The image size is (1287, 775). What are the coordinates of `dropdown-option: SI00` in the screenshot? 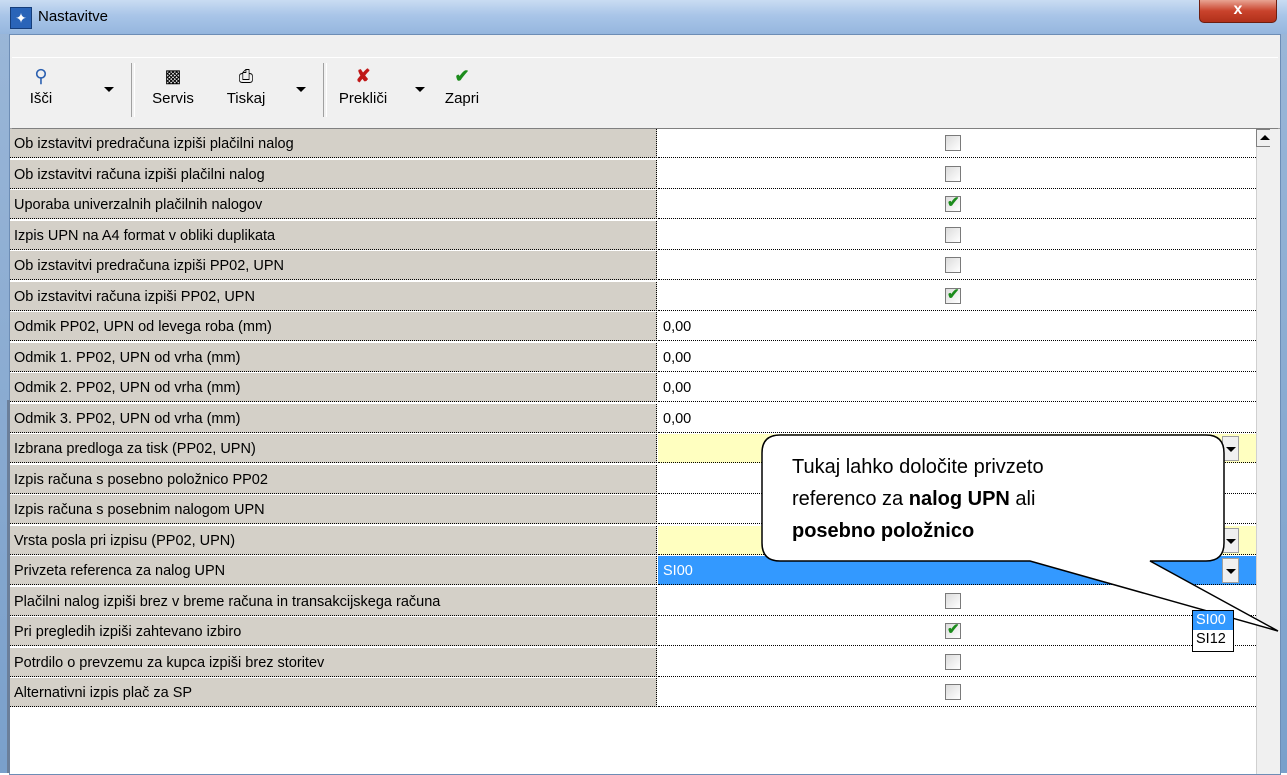 It's located at (1213, 620).